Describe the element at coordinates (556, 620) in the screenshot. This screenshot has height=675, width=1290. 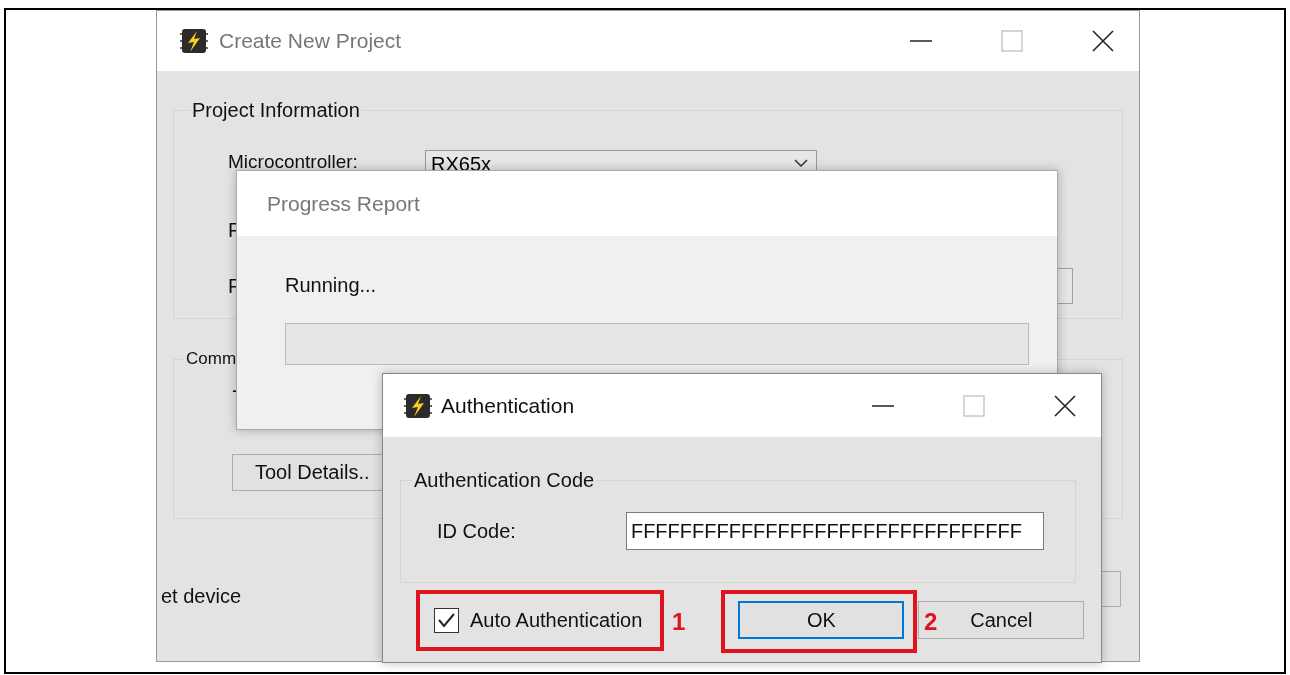
I see `checkbox-label: Auto Authentication` at that location.